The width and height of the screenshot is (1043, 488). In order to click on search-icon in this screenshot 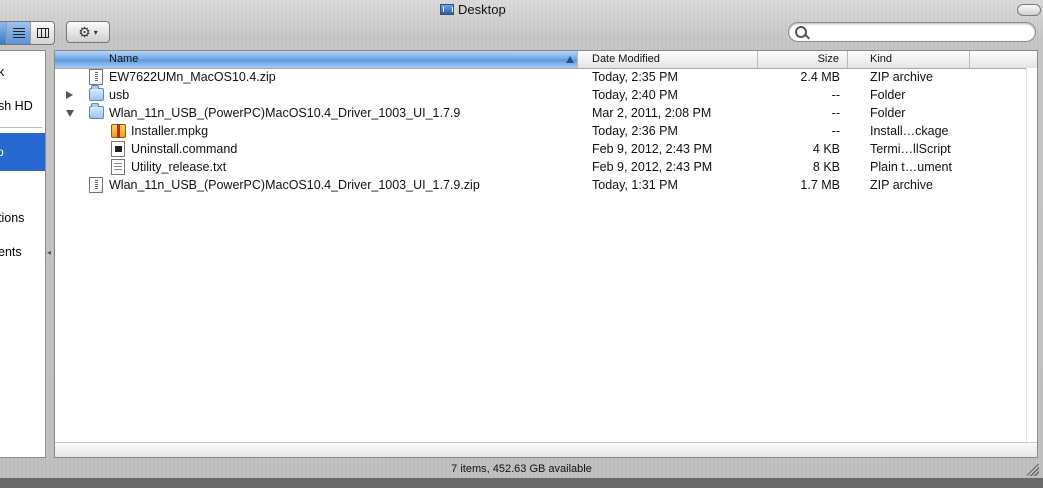, I will do `click(801, 32)`.